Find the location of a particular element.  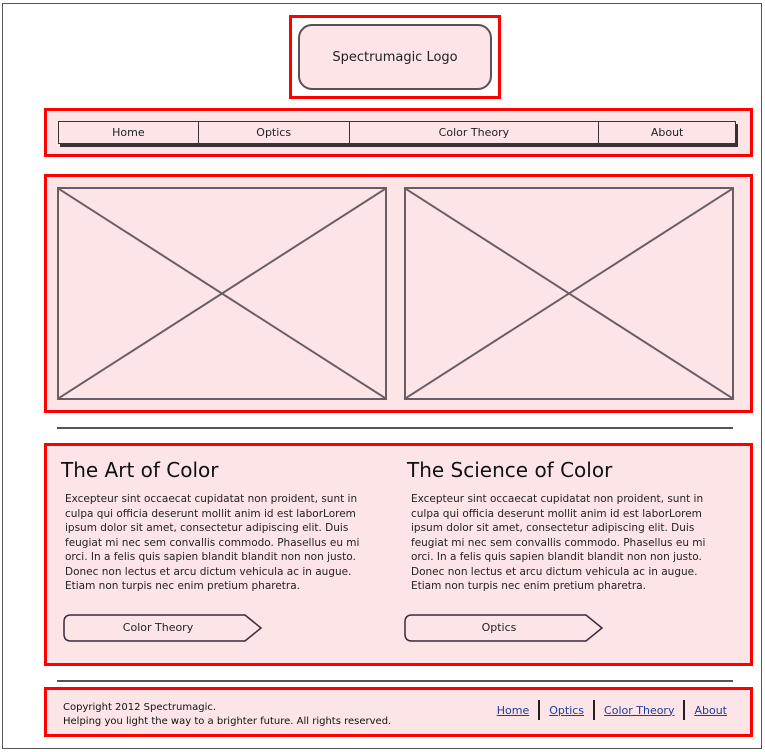

logo: Spectrumagic Logo is located at coordinates (395, 57).